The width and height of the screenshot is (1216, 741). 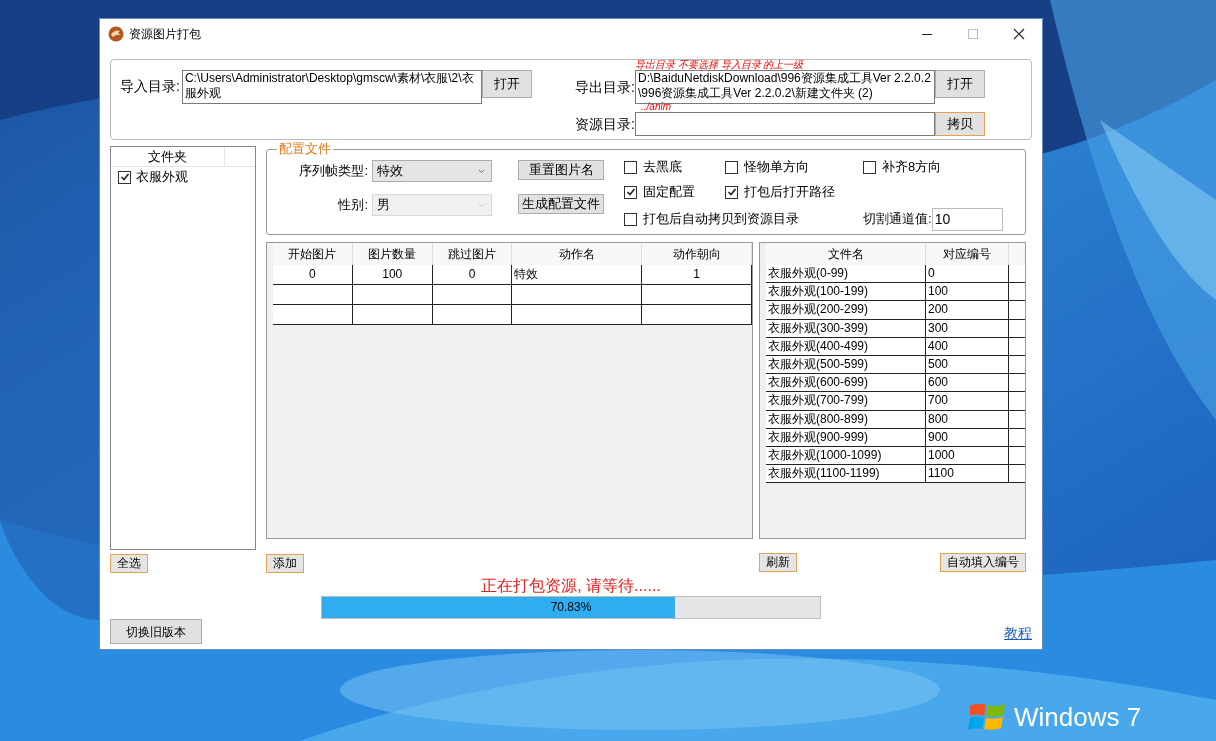 I want to click on app-logo-icon, so click(x=116, y=34).